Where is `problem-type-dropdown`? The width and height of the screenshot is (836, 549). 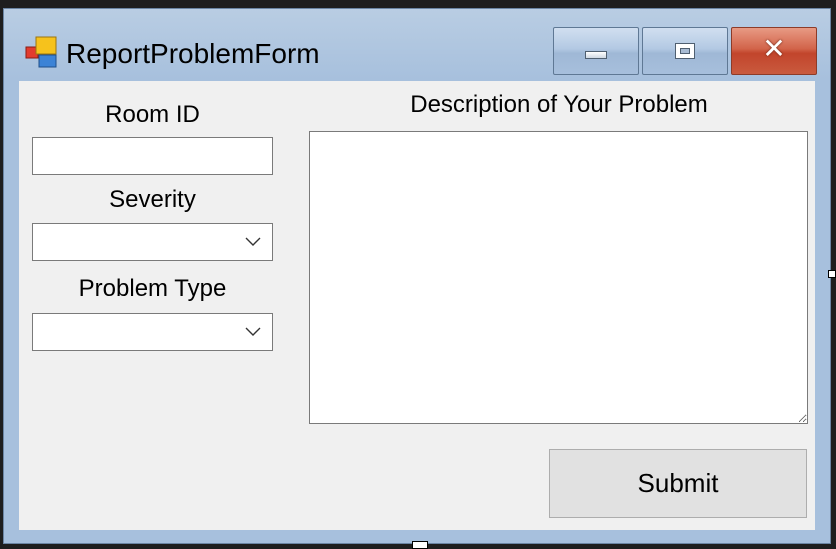 problem-type-dropdown is located at coordinates (152, 332).